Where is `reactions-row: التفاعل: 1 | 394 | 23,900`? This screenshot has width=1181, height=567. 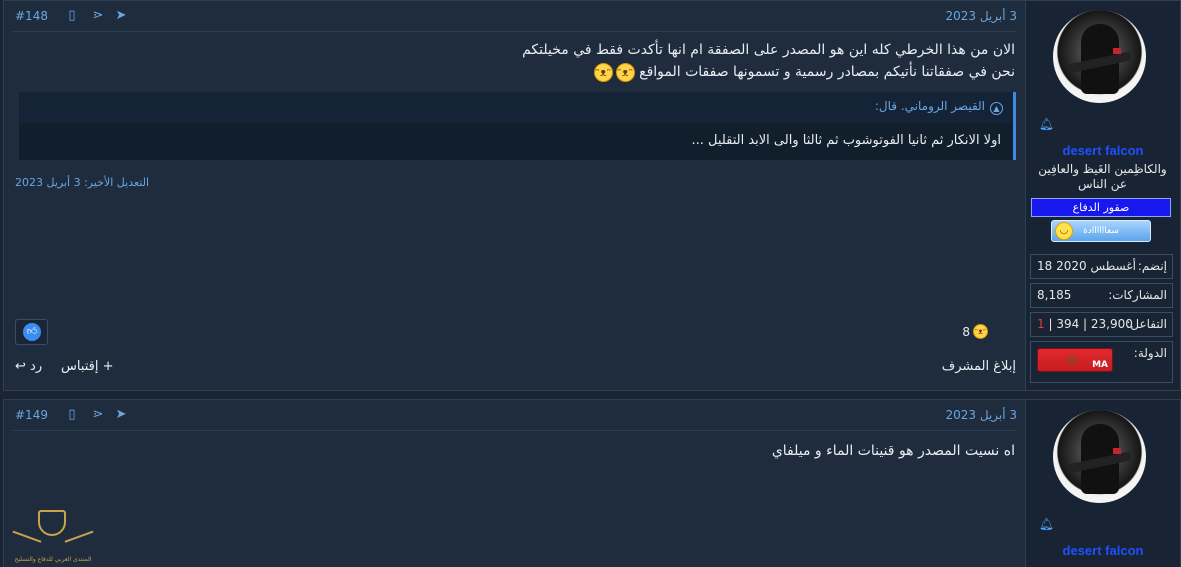
reactions-row: التفاعل: 1 | 394 | 23,900 is located at coordinates (1101, 324).